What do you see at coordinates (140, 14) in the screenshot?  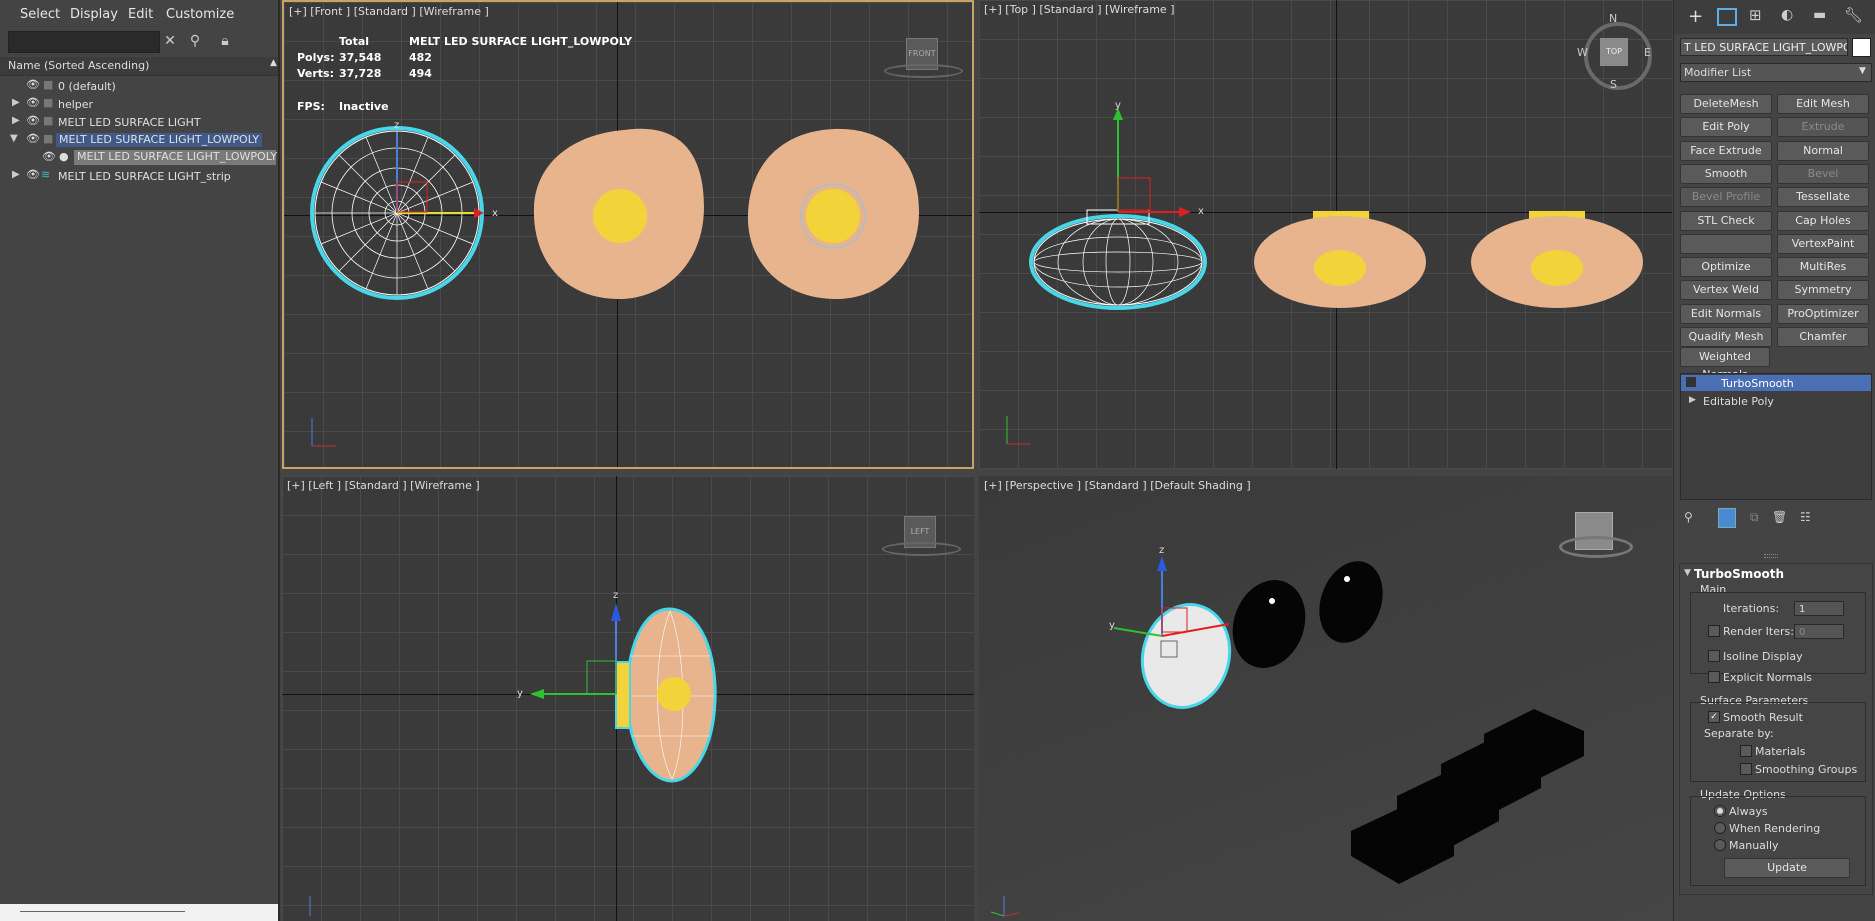 I see `menu-edit: Edit` at bounding box center [140, 14].